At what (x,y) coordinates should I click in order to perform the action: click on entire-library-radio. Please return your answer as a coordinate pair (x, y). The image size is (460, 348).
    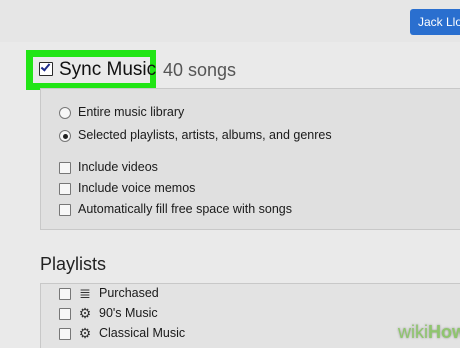
    Looking at the image, I should click on (65, 113).